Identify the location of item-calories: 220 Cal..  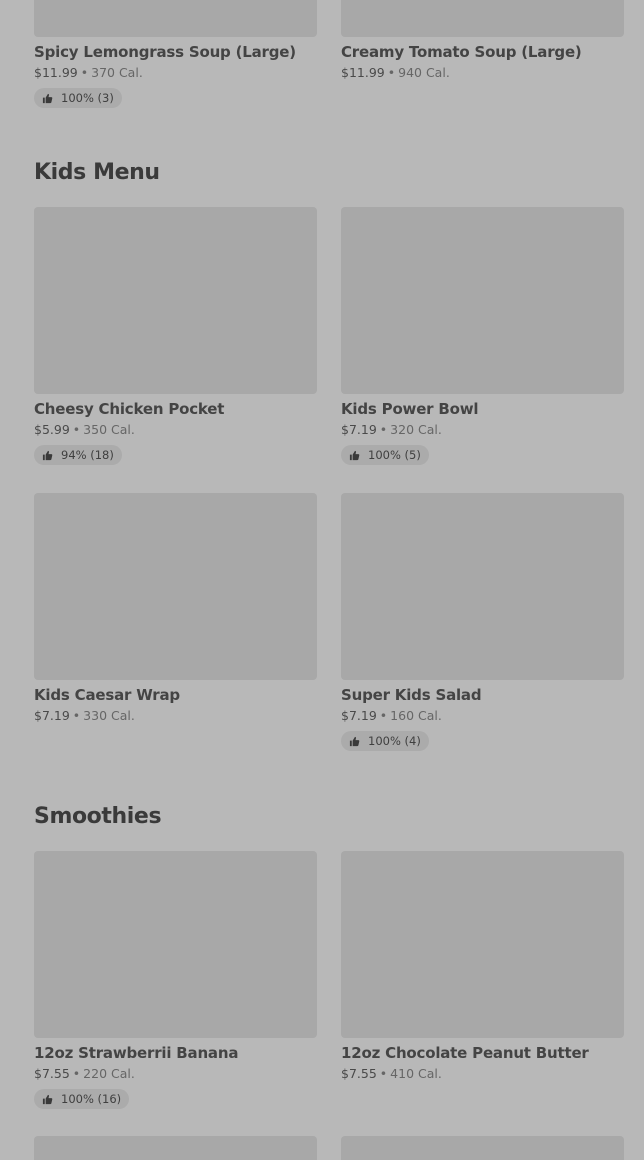
(109, 1073).